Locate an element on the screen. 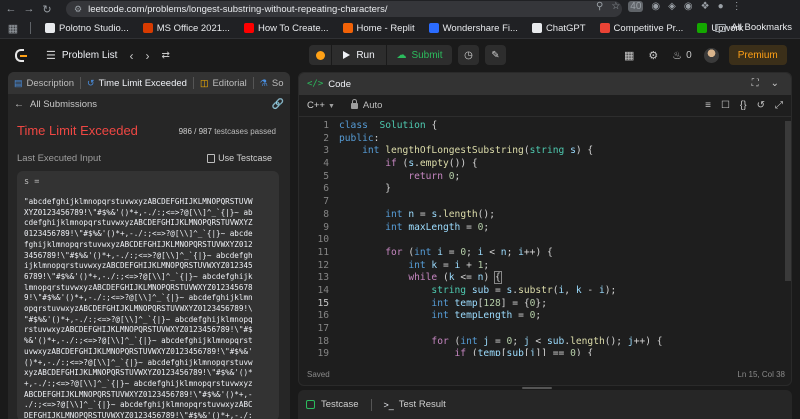  code-line: 7 is located at coordinates (545, 202).